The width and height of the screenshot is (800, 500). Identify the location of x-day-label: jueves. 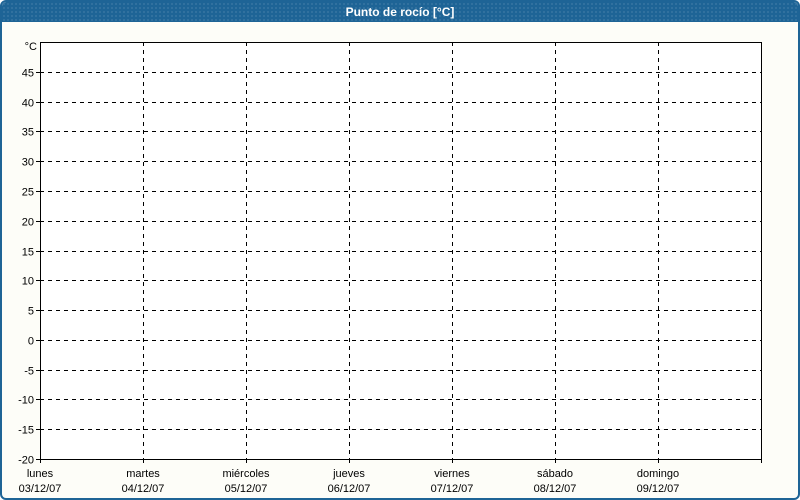
(348, 474).